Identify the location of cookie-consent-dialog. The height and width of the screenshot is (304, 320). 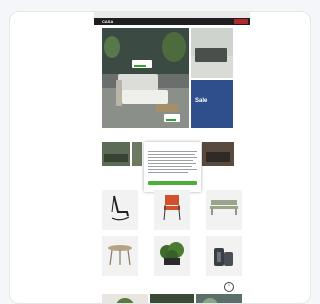
(172, 167).